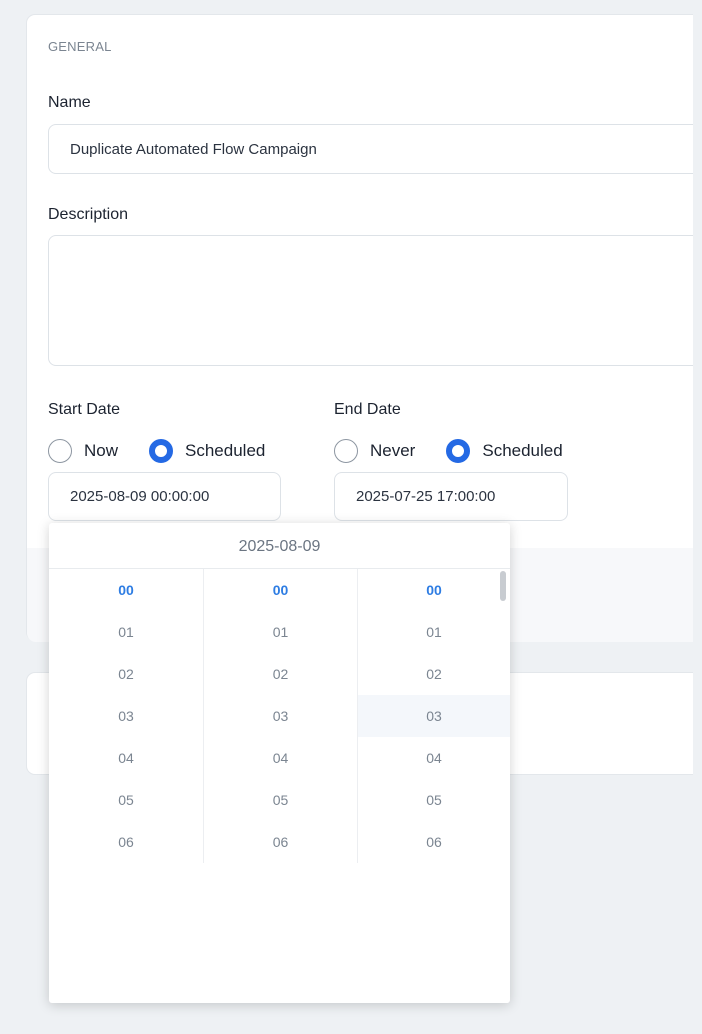  I want to click on description-label: Description, so click(88, 214).